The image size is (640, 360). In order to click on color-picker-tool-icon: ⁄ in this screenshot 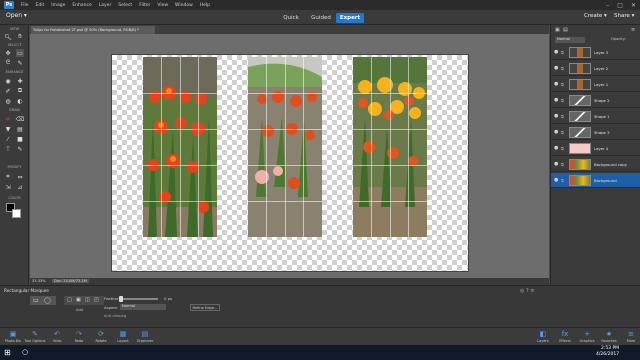, I will do `click(8, 139)`.